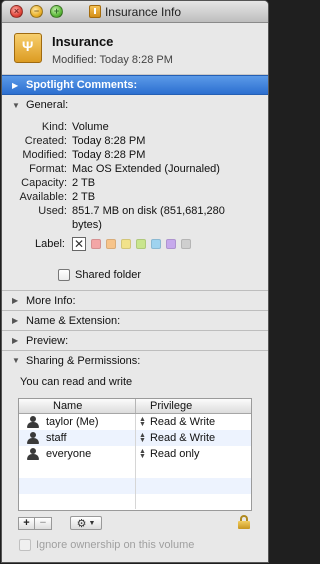  Describe the element at coordinates (108, 275) in the screenshot. I see `shared-folder-label: Shared folder` at that location.